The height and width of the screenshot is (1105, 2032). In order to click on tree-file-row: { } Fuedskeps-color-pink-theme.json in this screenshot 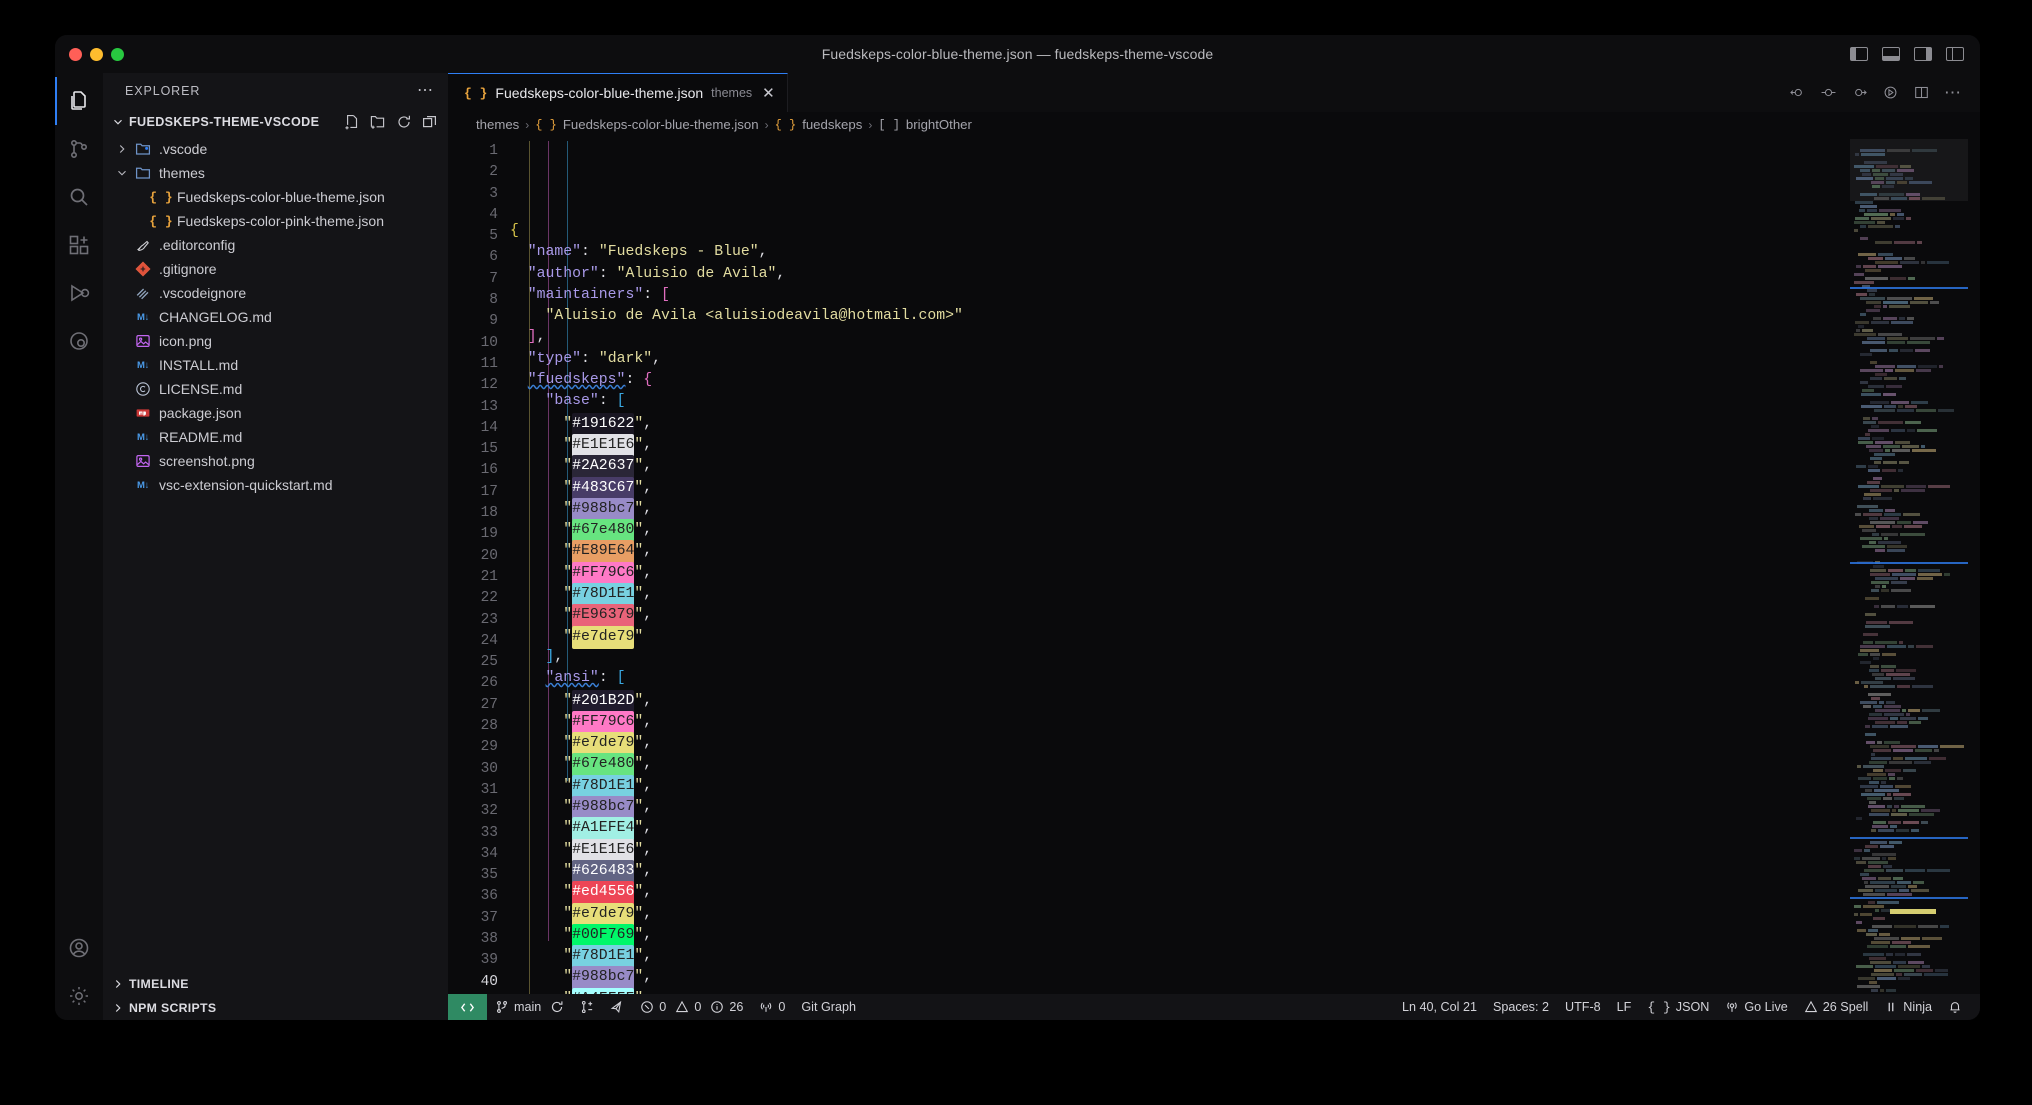, I will do `click(275, 221)`.